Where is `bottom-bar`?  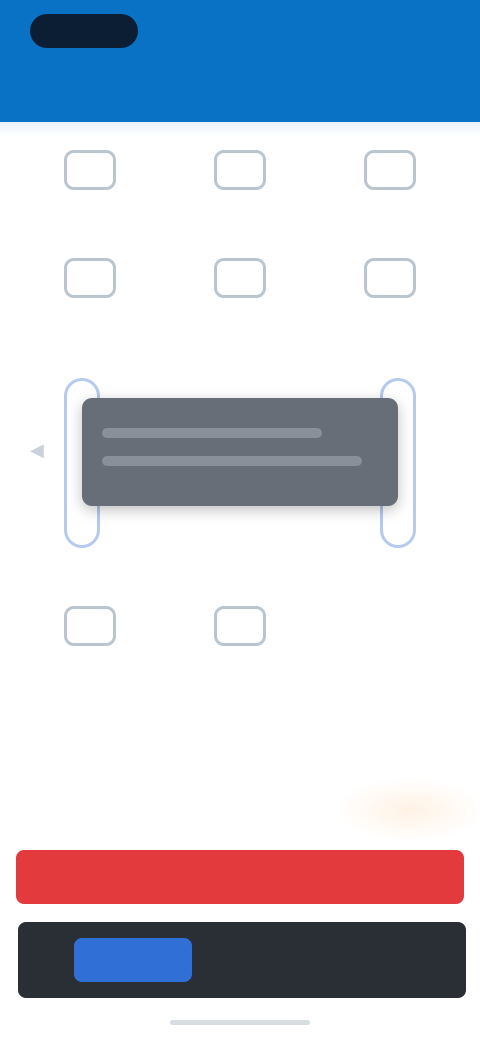
bottom-bar is located at coordinates (242, 960).